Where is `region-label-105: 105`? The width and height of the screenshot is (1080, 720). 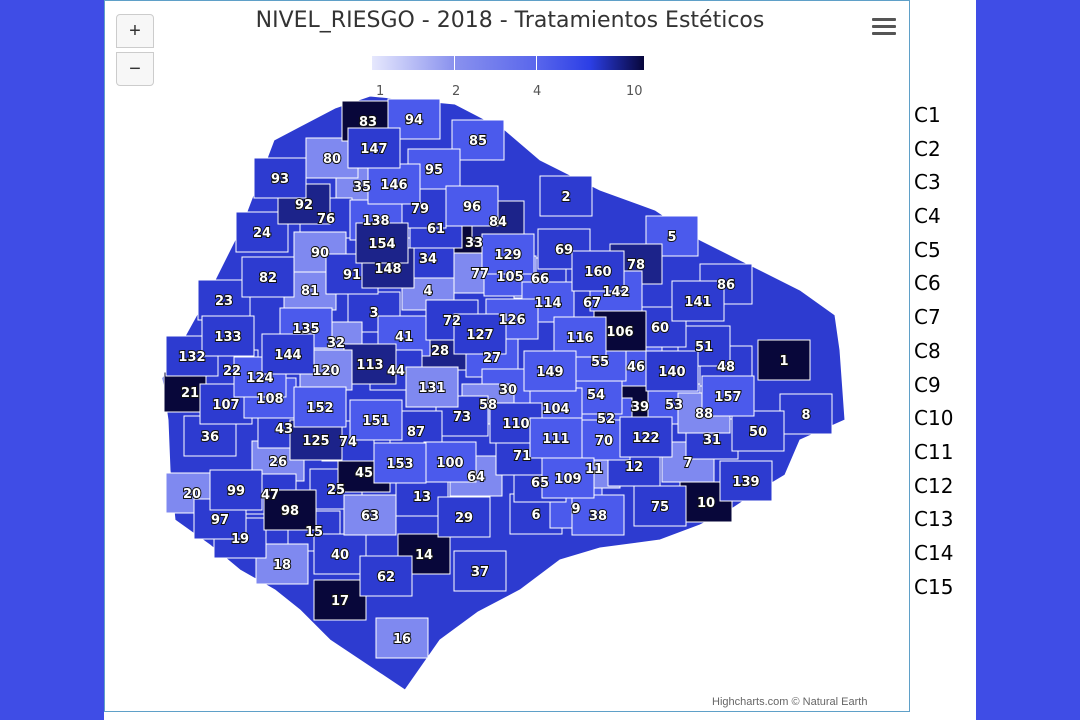
region-label-105: 105 is located at coordinates (509, 277).